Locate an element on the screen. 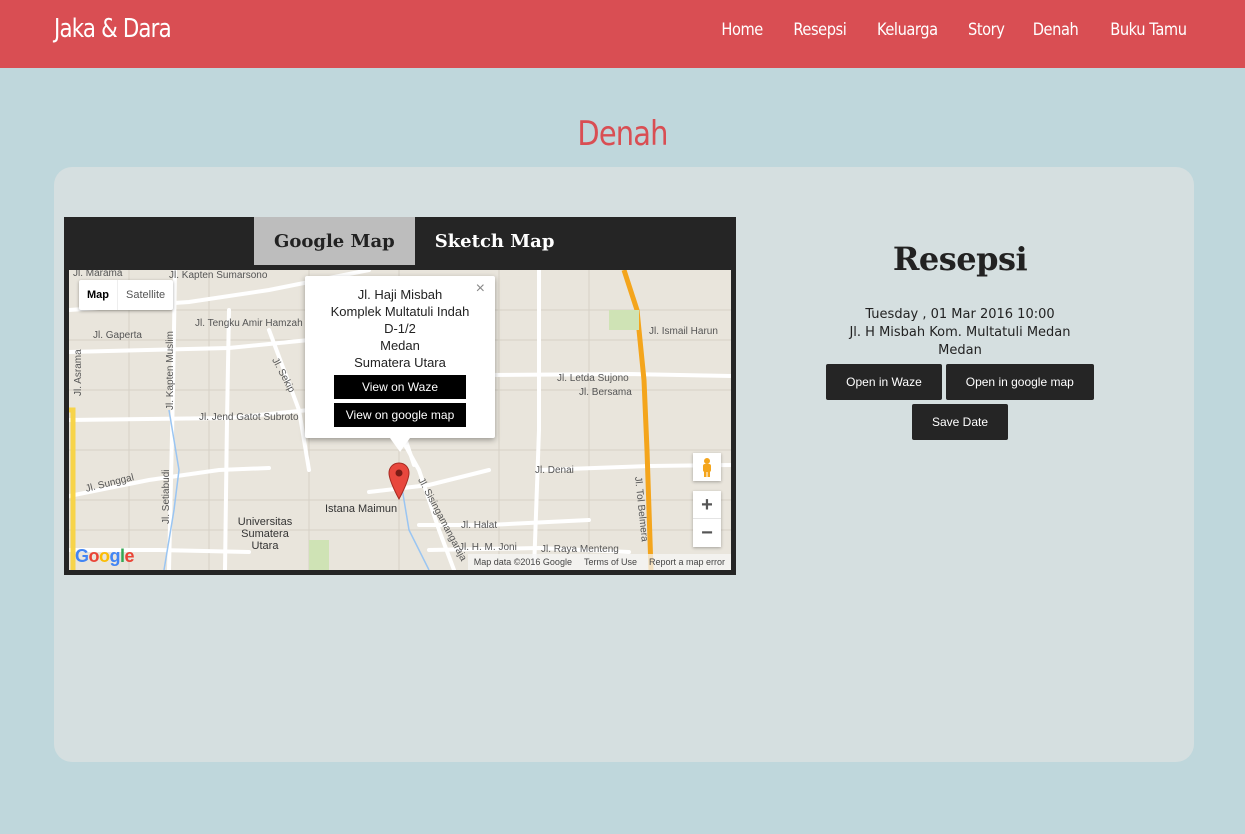  road-label-denai: Jl. Denai is located at coordinates (554, 470).